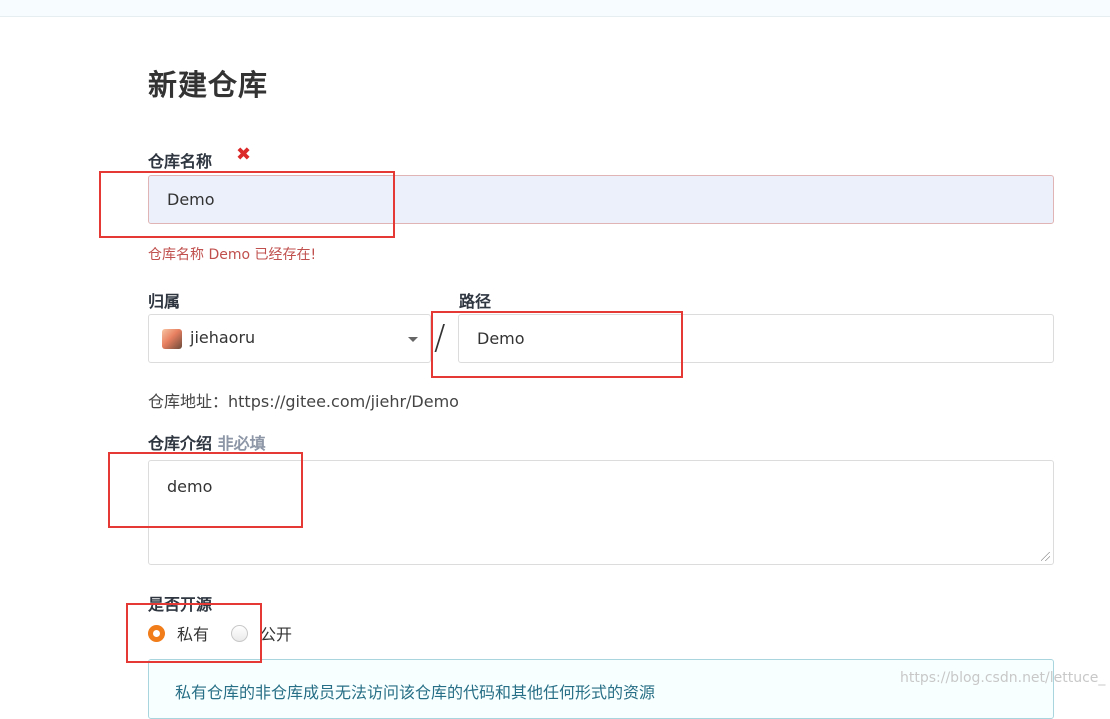 The height and width of the screenshot is (719, 1110). I want to click on visibility-info-box: 私有仓库的非仓库成员无法访问该仓库的代码和其他任何形式的资源, so click(601, 689).